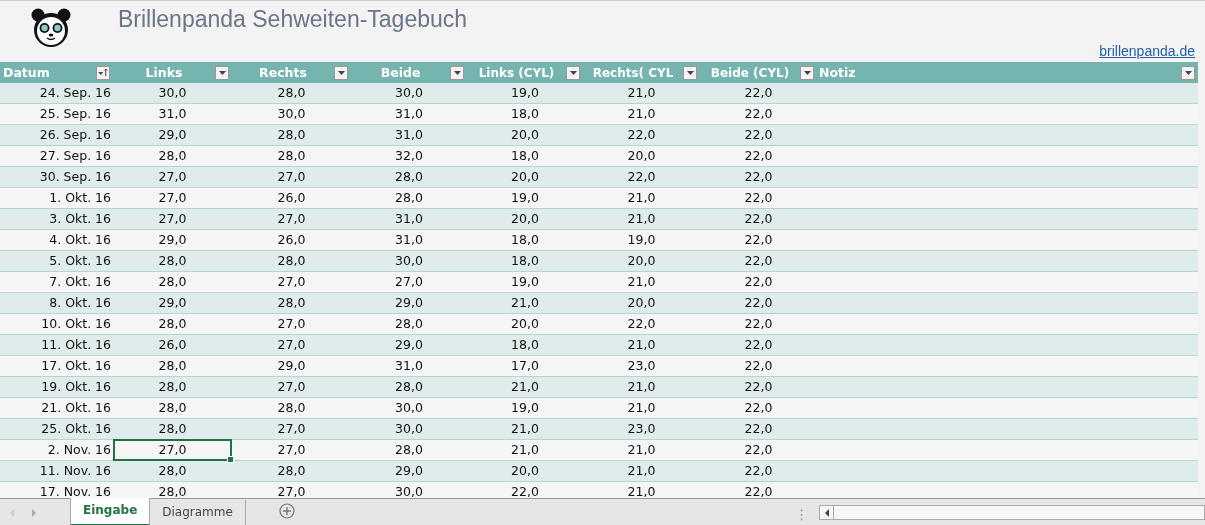 The height and width of the screenshot is (525, 1205). Describe the element at coordinates (801, 515) in the screenshot. I see `split-handle-icon` at that location.